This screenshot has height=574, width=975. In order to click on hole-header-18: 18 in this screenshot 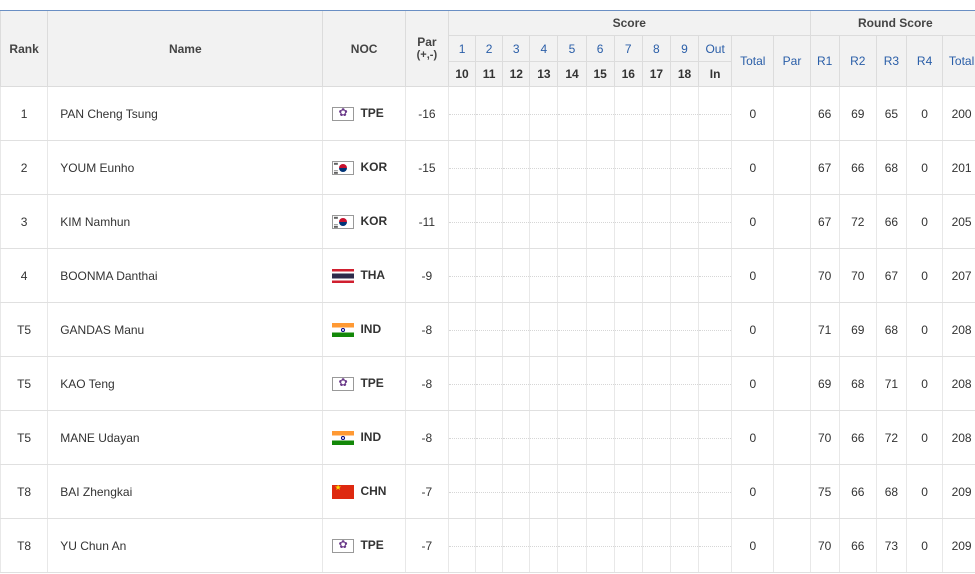, I will do `click(684, 74)`.